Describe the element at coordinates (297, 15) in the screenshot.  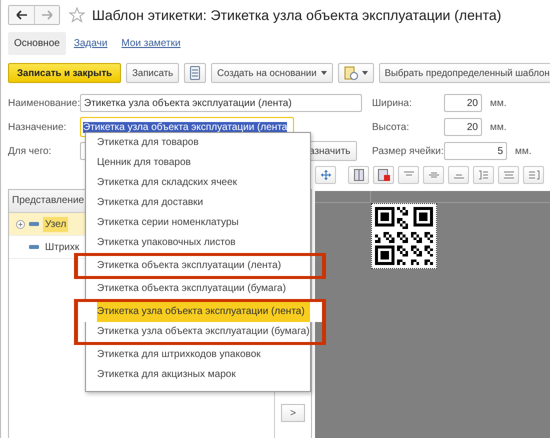
I see `window-title: Шаблон этикетки: Этикетка узла объекта эксплуатации (лента)` at that location.